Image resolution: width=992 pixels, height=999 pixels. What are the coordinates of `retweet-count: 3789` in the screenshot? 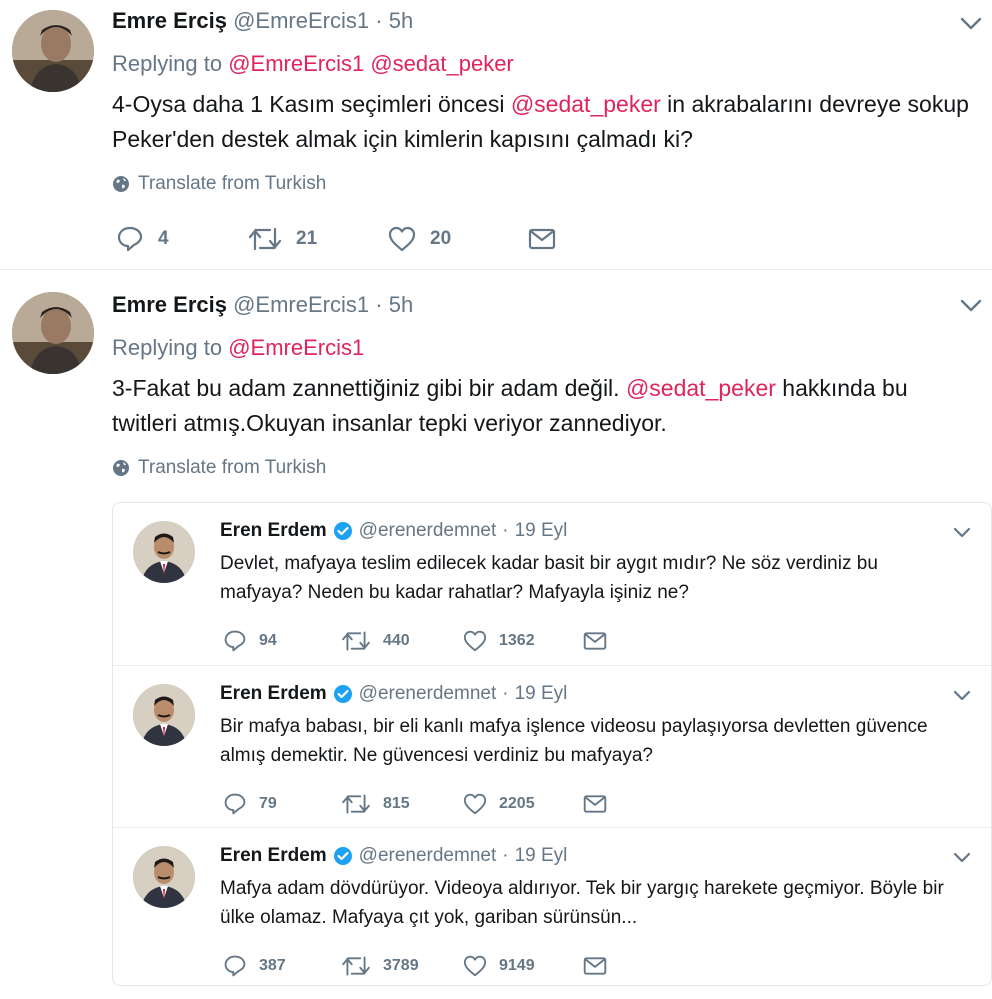 It's located at (401, 965).